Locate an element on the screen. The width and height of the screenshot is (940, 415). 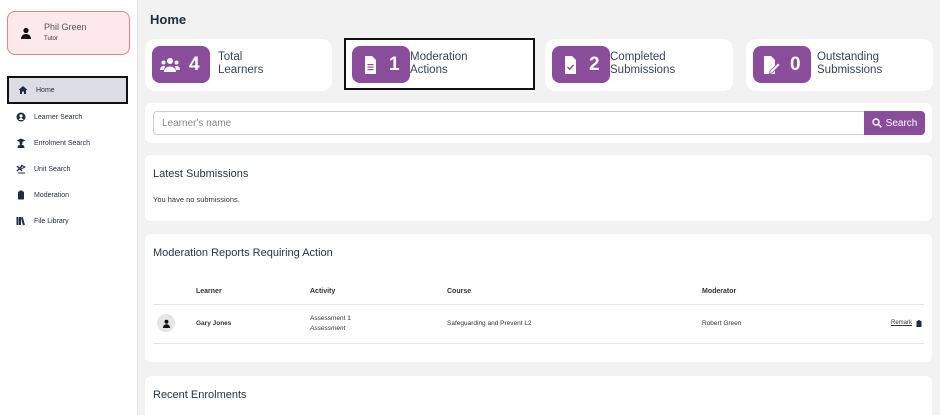
sidebar-item-file-library: File Library is located at coordinates (67, 221).